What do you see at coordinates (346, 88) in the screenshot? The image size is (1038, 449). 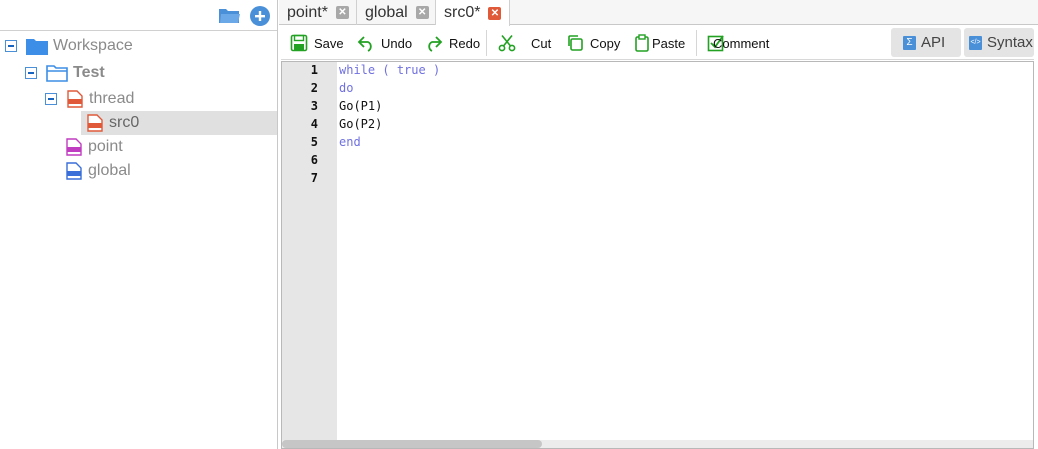 I see `code-line: do` at bounding box center [346, 88].